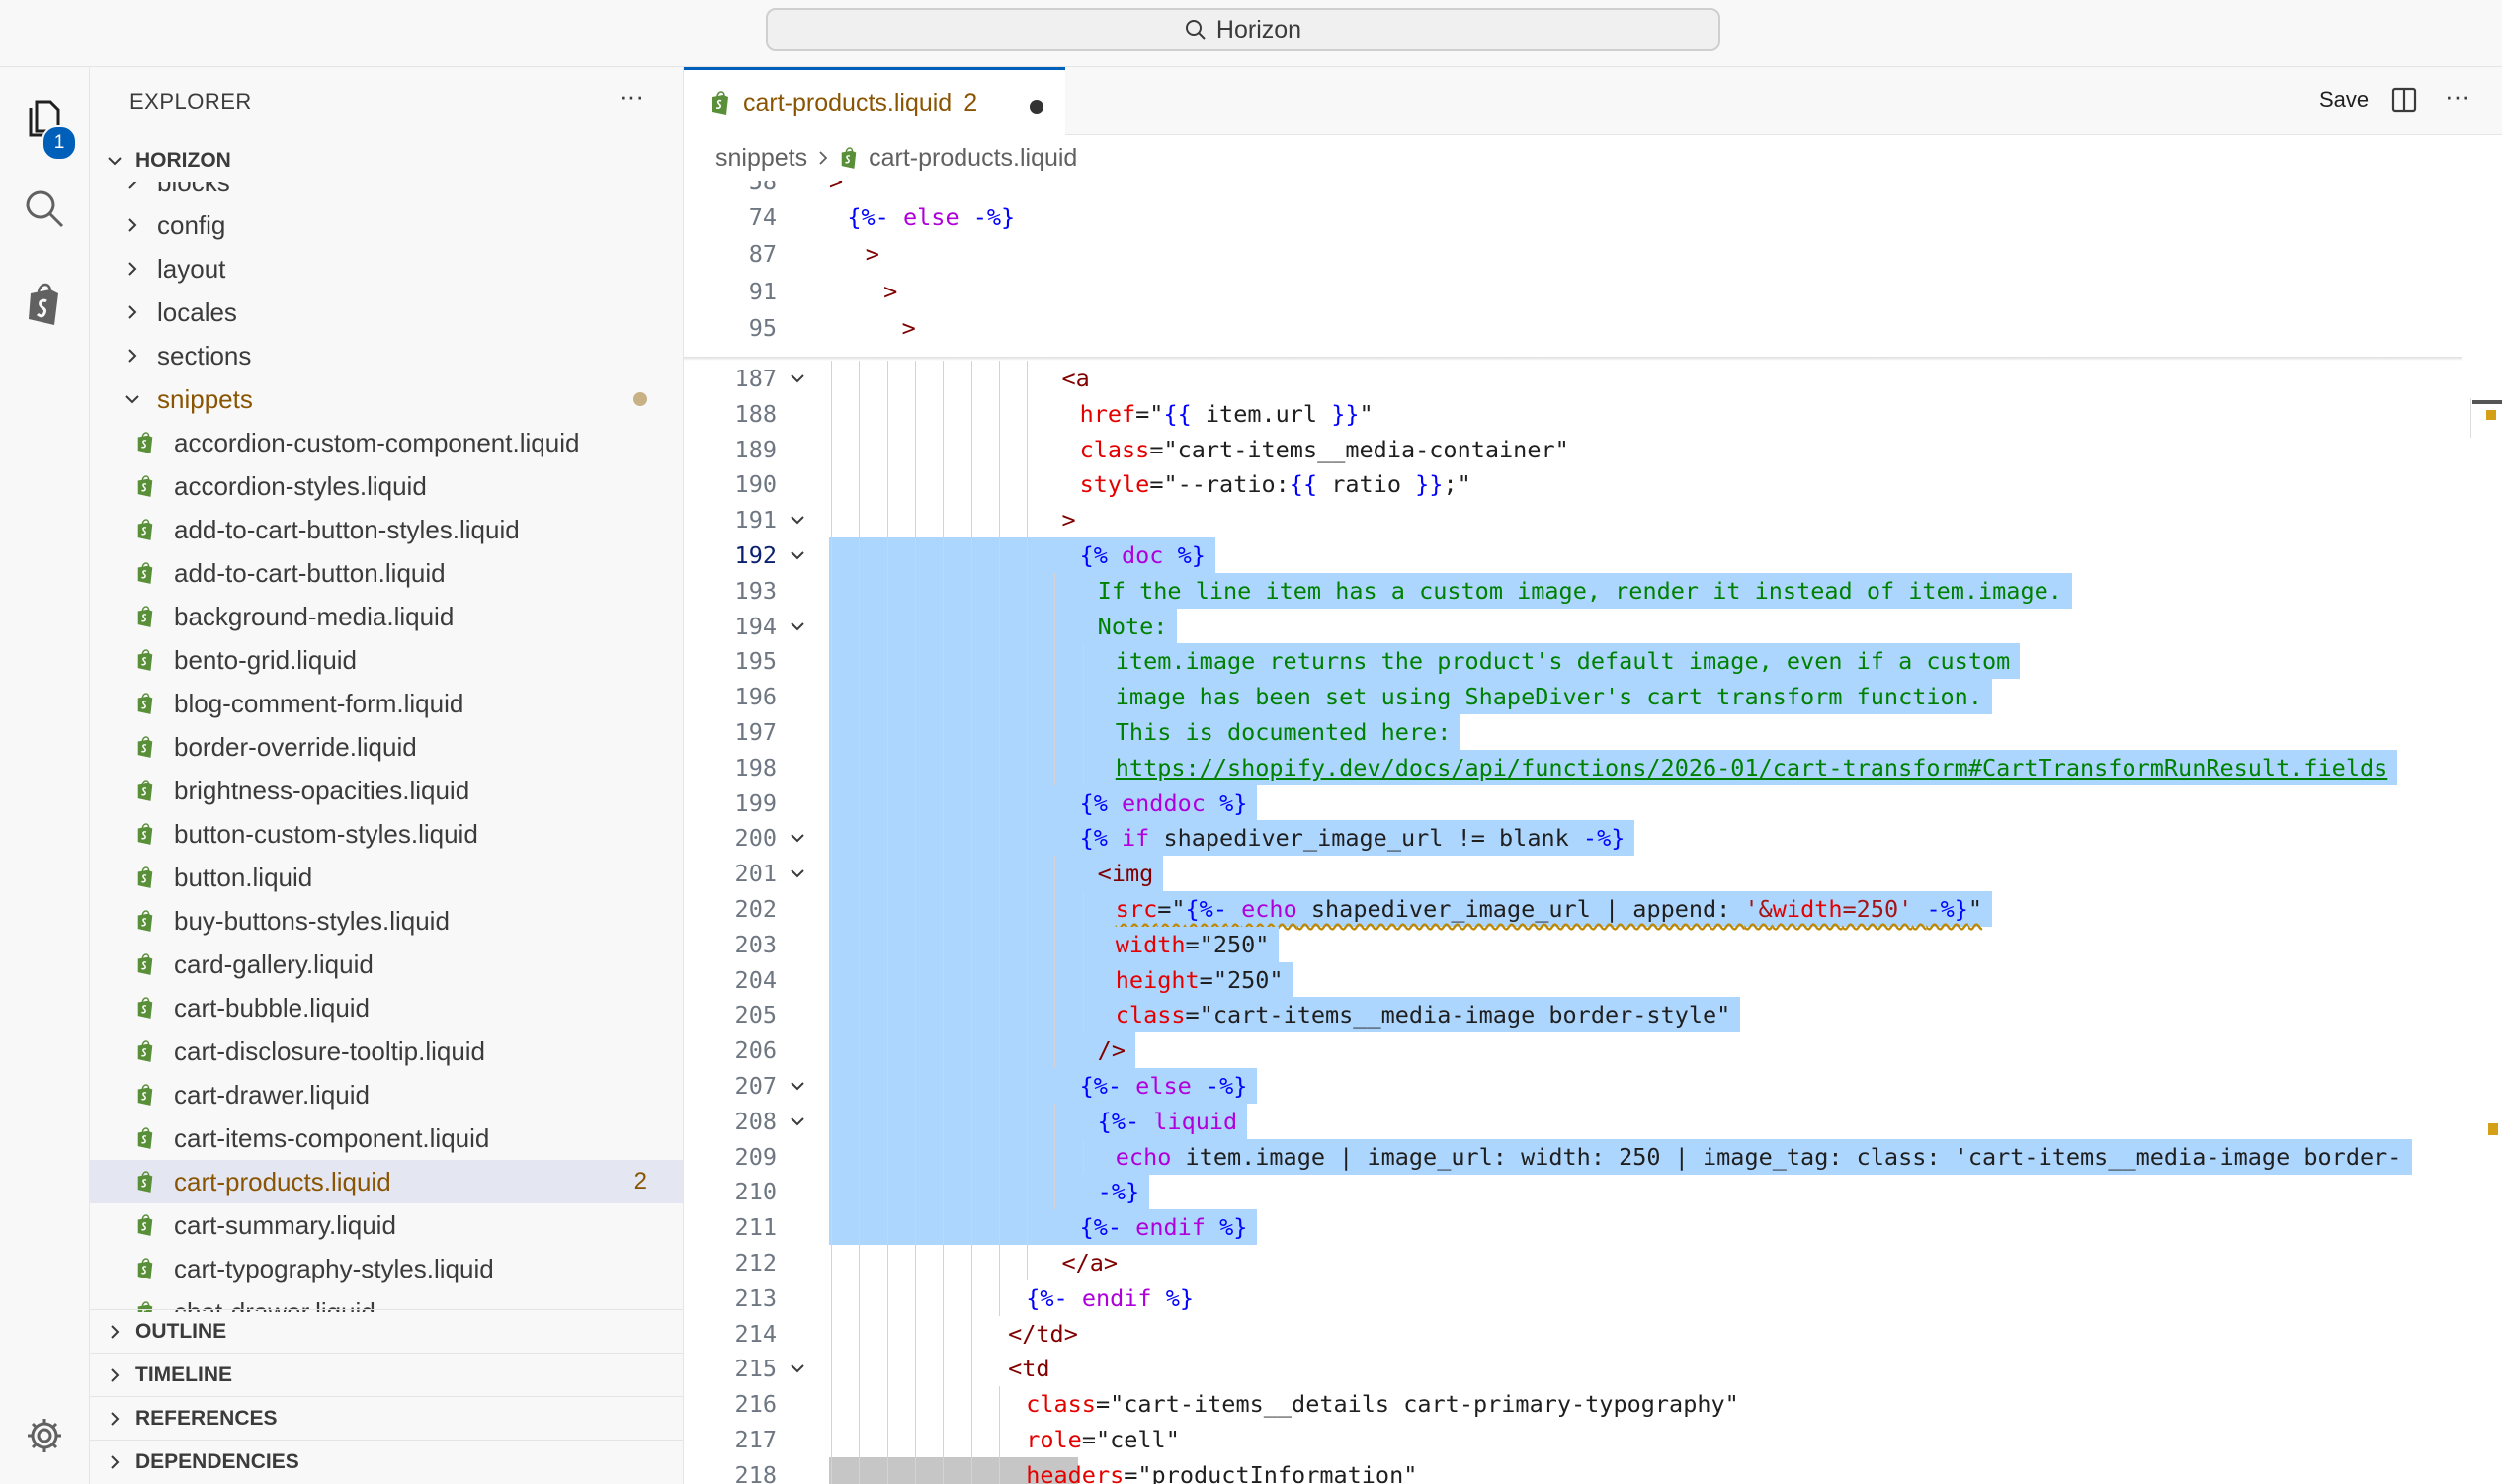 Image resolution: width=2502 pixels, height=1484 pixels. Describe the element at coordinates (386, 616) in the screenshot. I see `file-item: background-media.liquid` at that location.